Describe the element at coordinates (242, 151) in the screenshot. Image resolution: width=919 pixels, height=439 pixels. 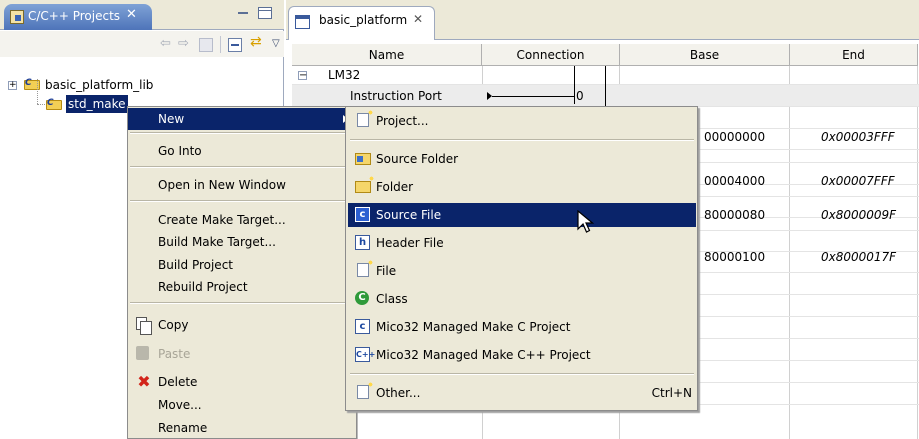
I see `menu-item-go-into: Go Into` at that location.